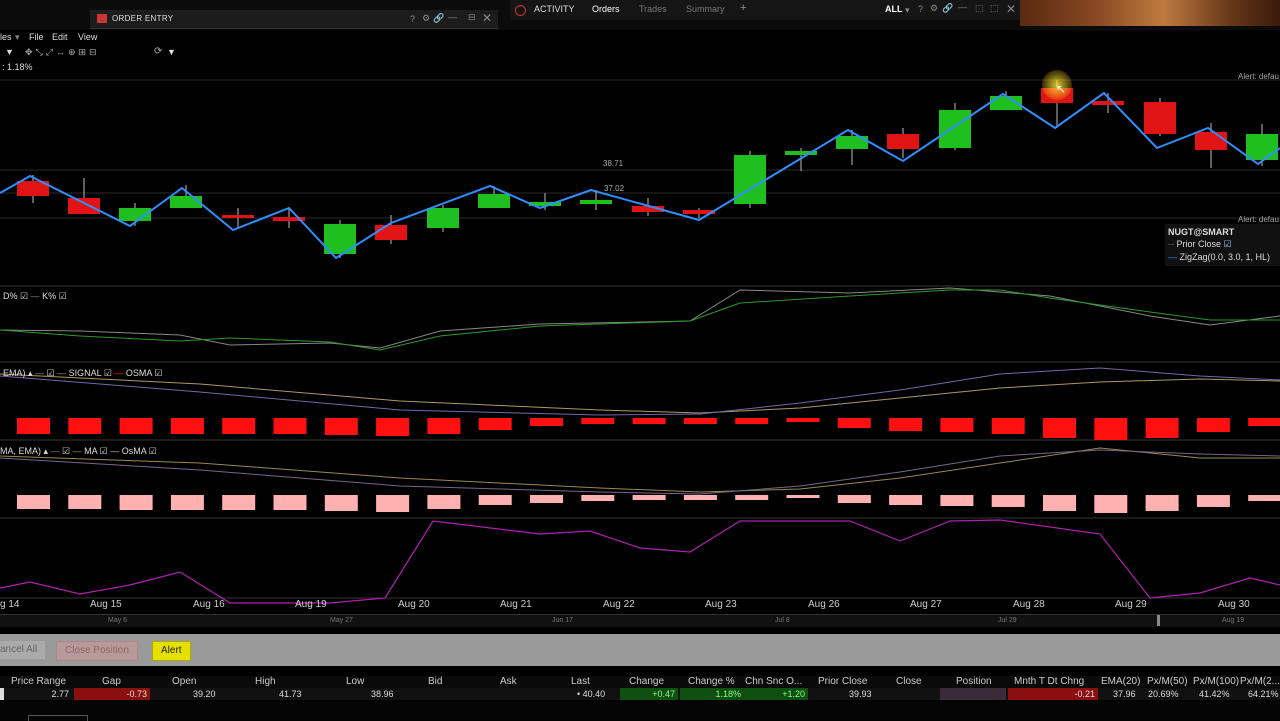 This screenshot has width=1280, height=721. What do you see at coordinates (907, 10) in the screenshot?
I see `chevron-down-icon: ▾` at bounding box center [907, 10].